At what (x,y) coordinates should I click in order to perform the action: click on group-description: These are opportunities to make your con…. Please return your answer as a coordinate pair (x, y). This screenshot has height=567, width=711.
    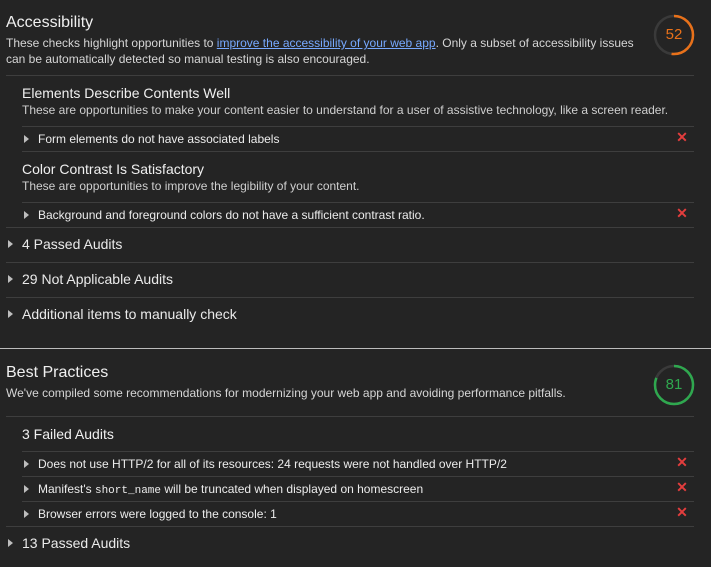
    Looking at the image, I should click on (345, 110).